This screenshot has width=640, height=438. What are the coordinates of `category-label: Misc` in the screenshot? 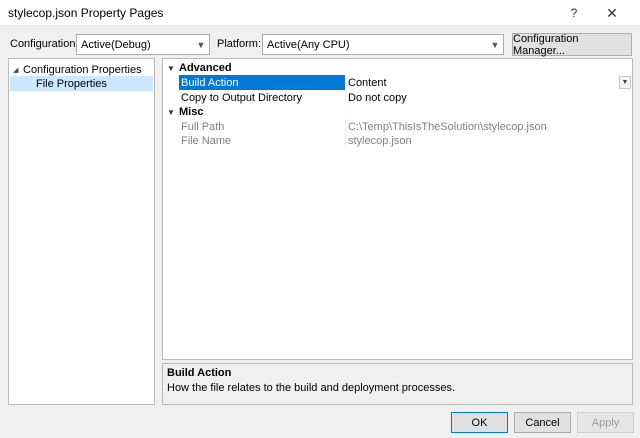 It's located at (191, 112).